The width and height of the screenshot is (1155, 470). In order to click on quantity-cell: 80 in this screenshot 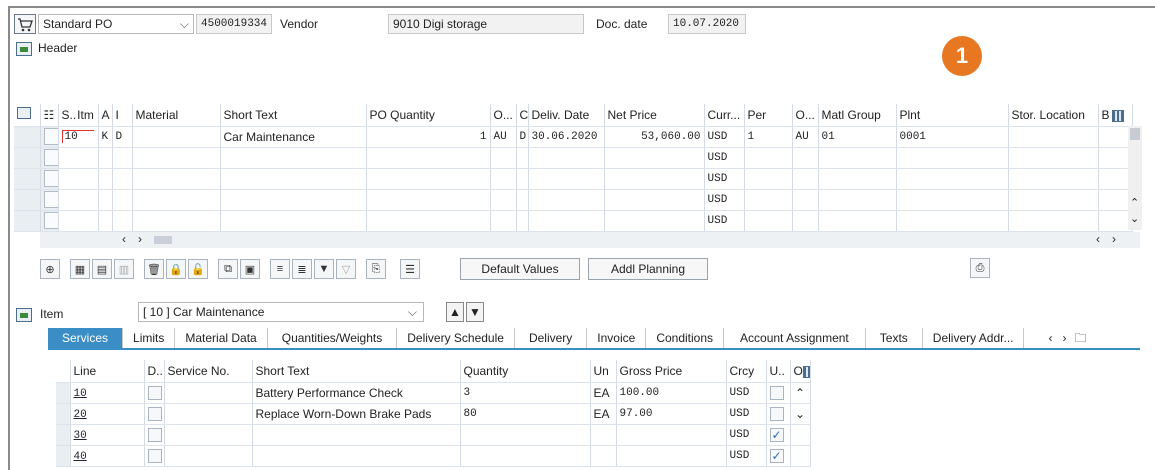, I will do `click(525, 414)`.